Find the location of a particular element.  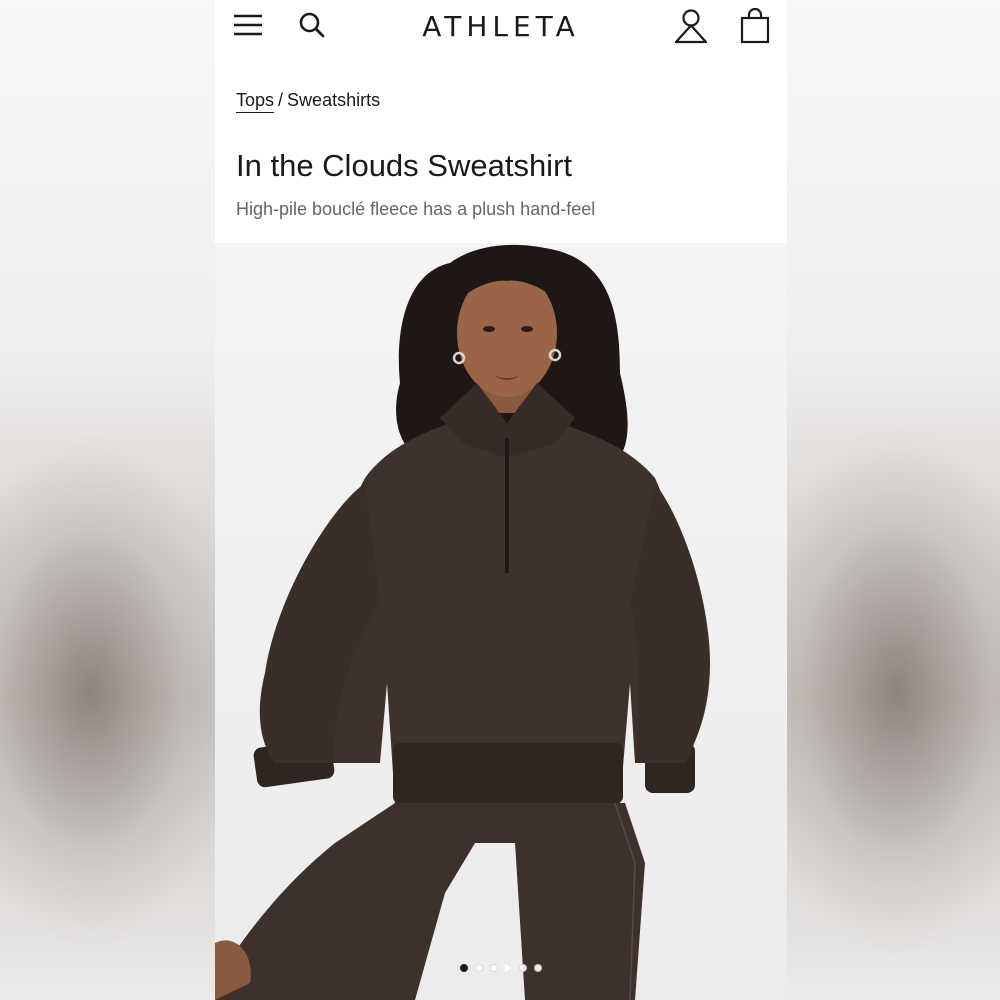

carousel-play-icon is located at coordinates (508, 968).